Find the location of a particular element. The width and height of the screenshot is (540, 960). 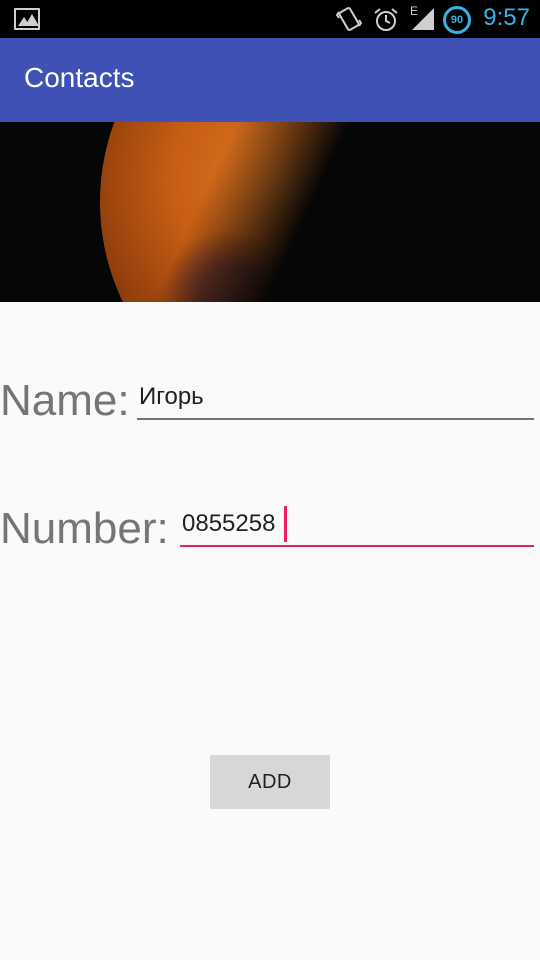

status-bar: E 90 9:57 is located at coordinates (270, 19).